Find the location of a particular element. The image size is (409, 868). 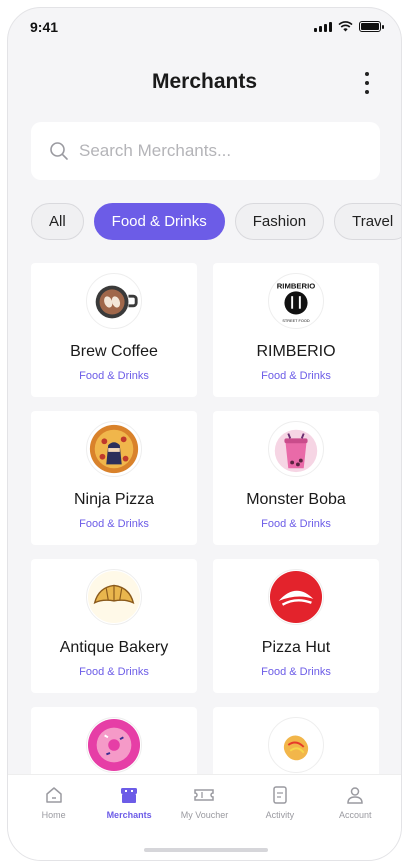

filter-chip-fashion: Fashion is located at coordinates (279, 221).